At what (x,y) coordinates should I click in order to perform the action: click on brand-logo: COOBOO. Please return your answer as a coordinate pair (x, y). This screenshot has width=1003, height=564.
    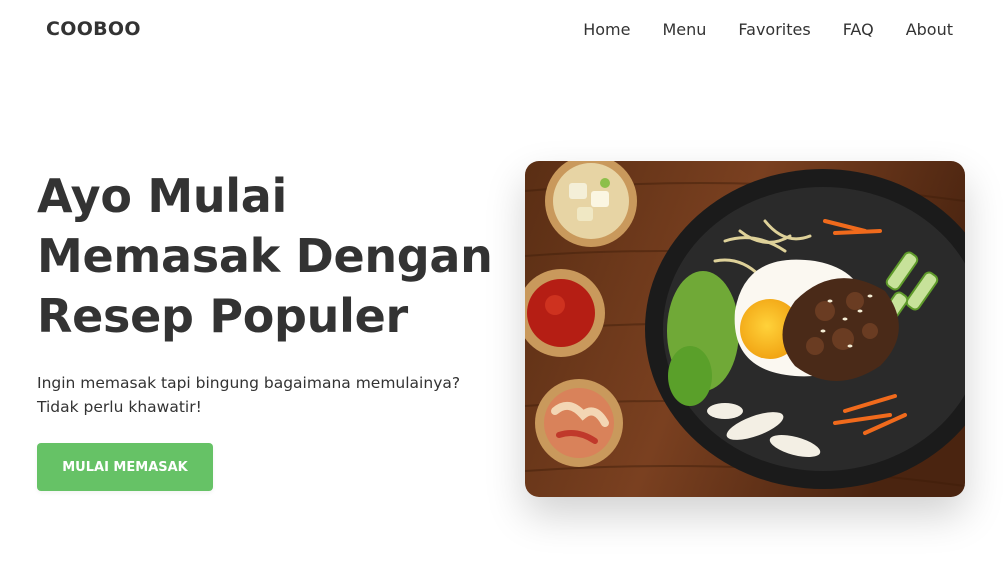
    Looking at the image, I should click on (93, 29).